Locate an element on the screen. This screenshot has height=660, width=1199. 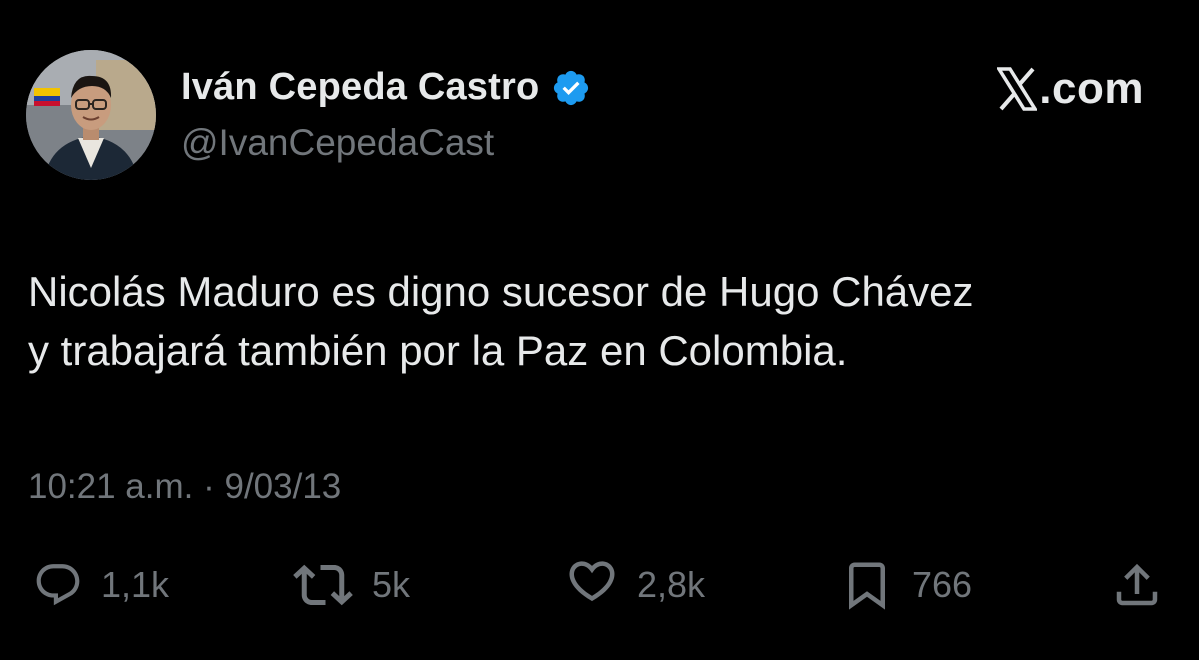
avatar-photo is located at coordinates (91, 115).